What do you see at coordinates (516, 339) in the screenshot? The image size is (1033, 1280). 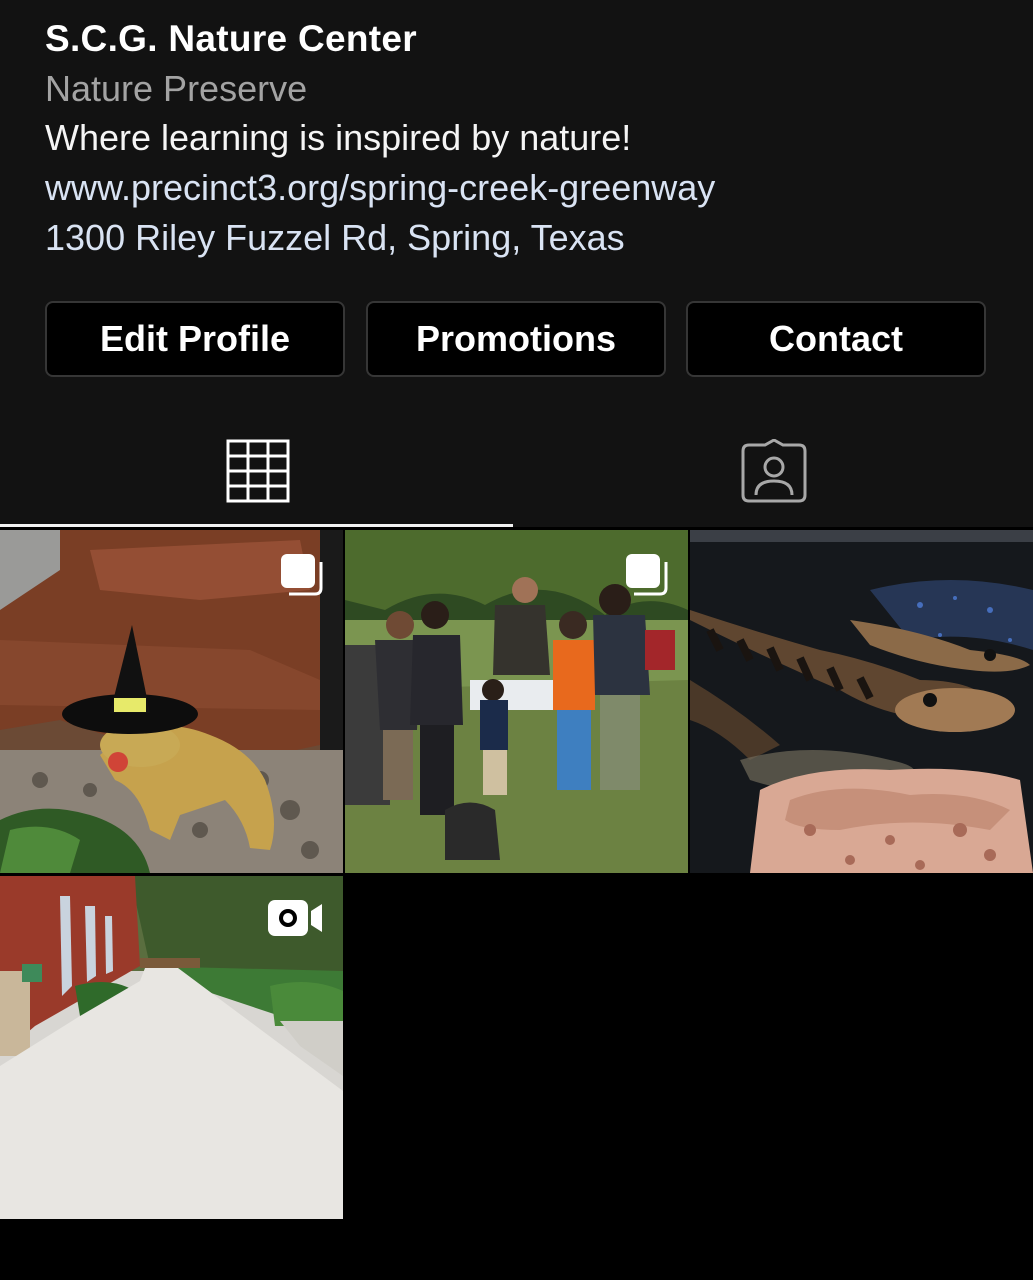 I see `promotions-button: Promotions` at bounding box center [516, 339].